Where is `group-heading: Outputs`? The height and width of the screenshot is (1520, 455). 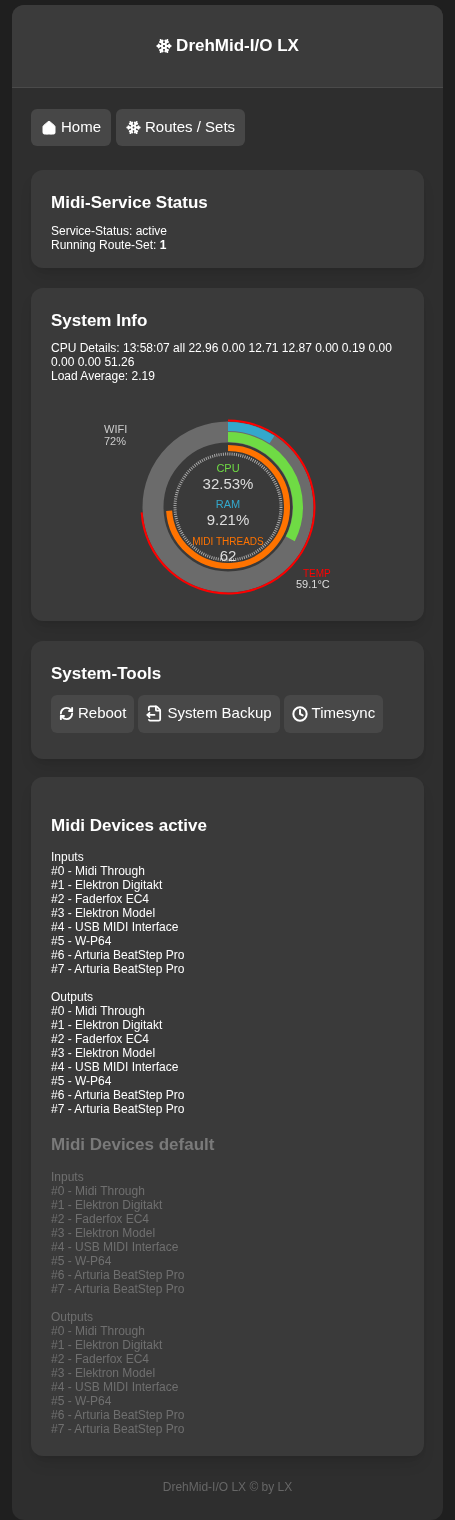
group-heading: Outputs is located at coordinates (73, 997).